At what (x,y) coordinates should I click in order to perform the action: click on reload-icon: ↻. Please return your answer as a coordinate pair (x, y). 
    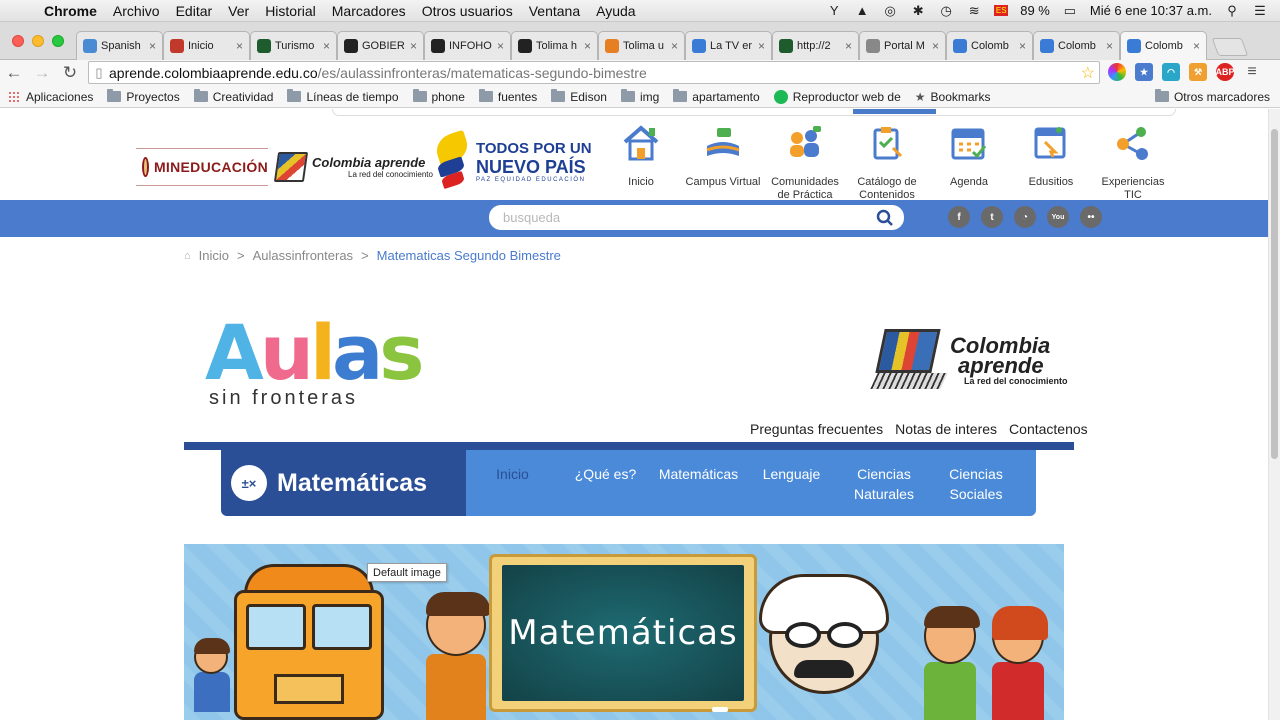
    Looking at the image, I should click on (70, 73).